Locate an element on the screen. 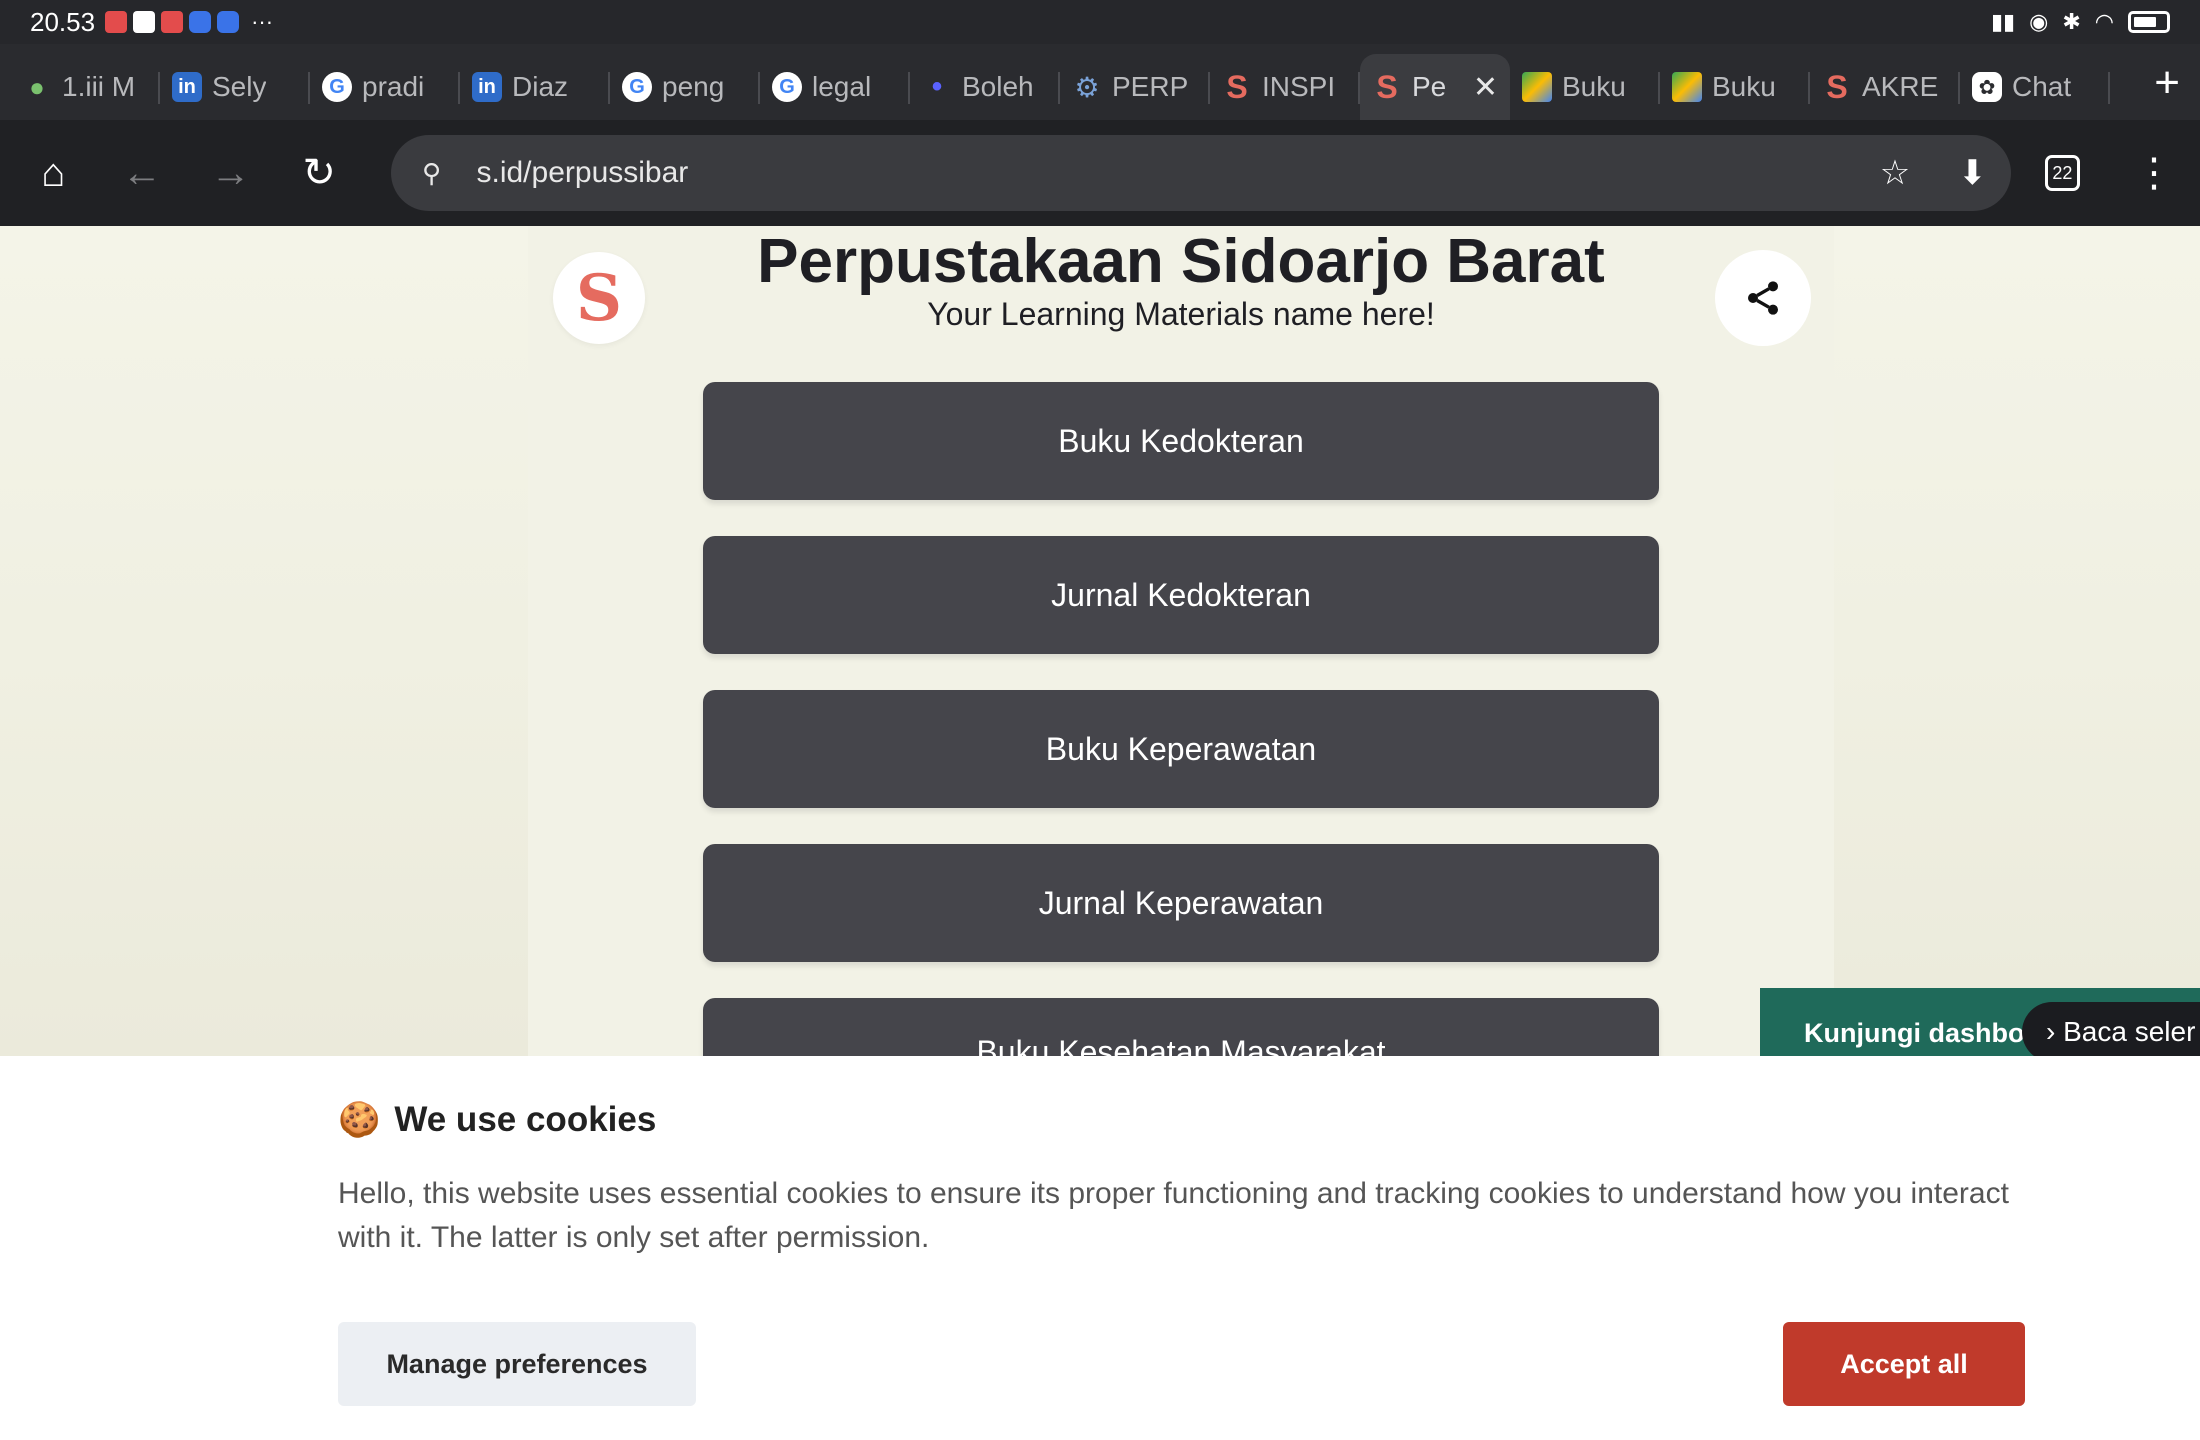 This screenshot has height=1440, width=2200. back-arrow-icon: ← is located at coordinates (142, 173).